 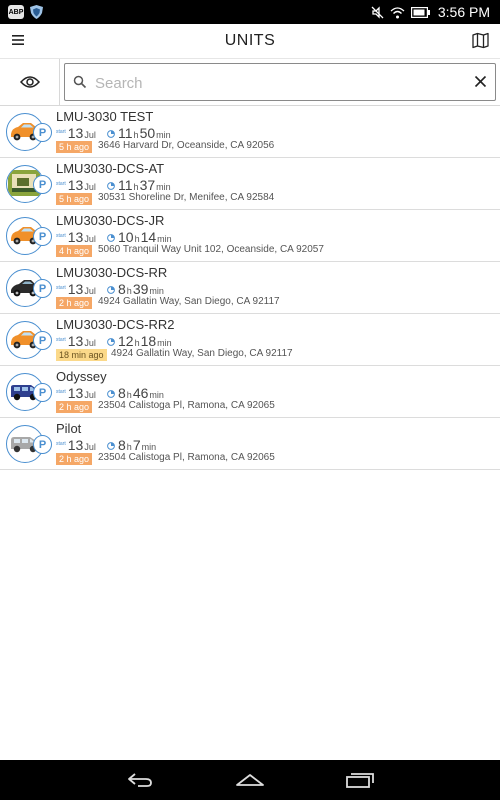 What do you see at coordinates (69, 428) in the screenshot?
I see `unit-name: Pilot` at bounding box center [69, 428].